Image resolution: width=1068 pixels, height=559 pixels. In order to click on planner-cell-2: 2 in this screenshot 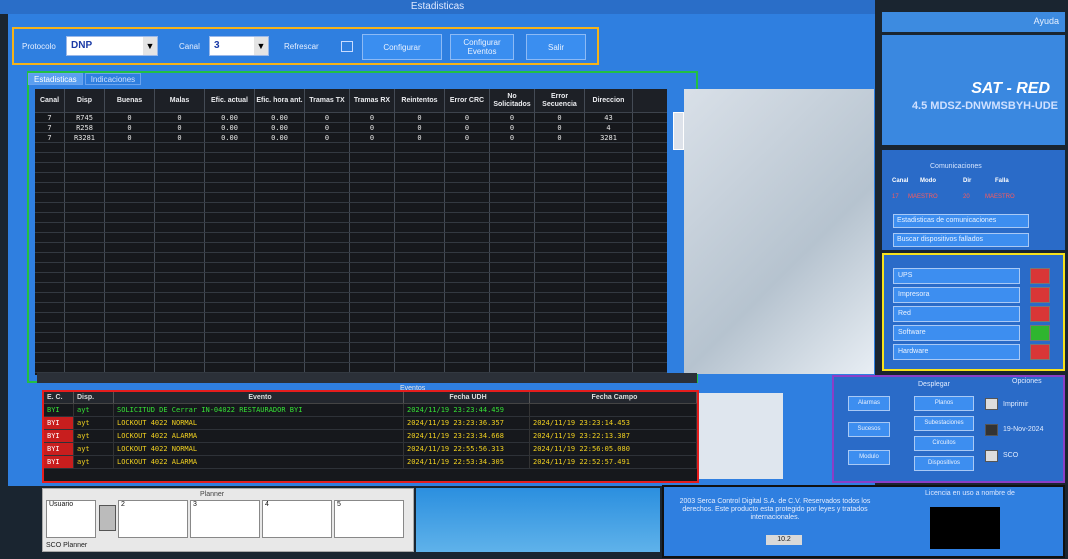, I will do `click(153, 519)`.